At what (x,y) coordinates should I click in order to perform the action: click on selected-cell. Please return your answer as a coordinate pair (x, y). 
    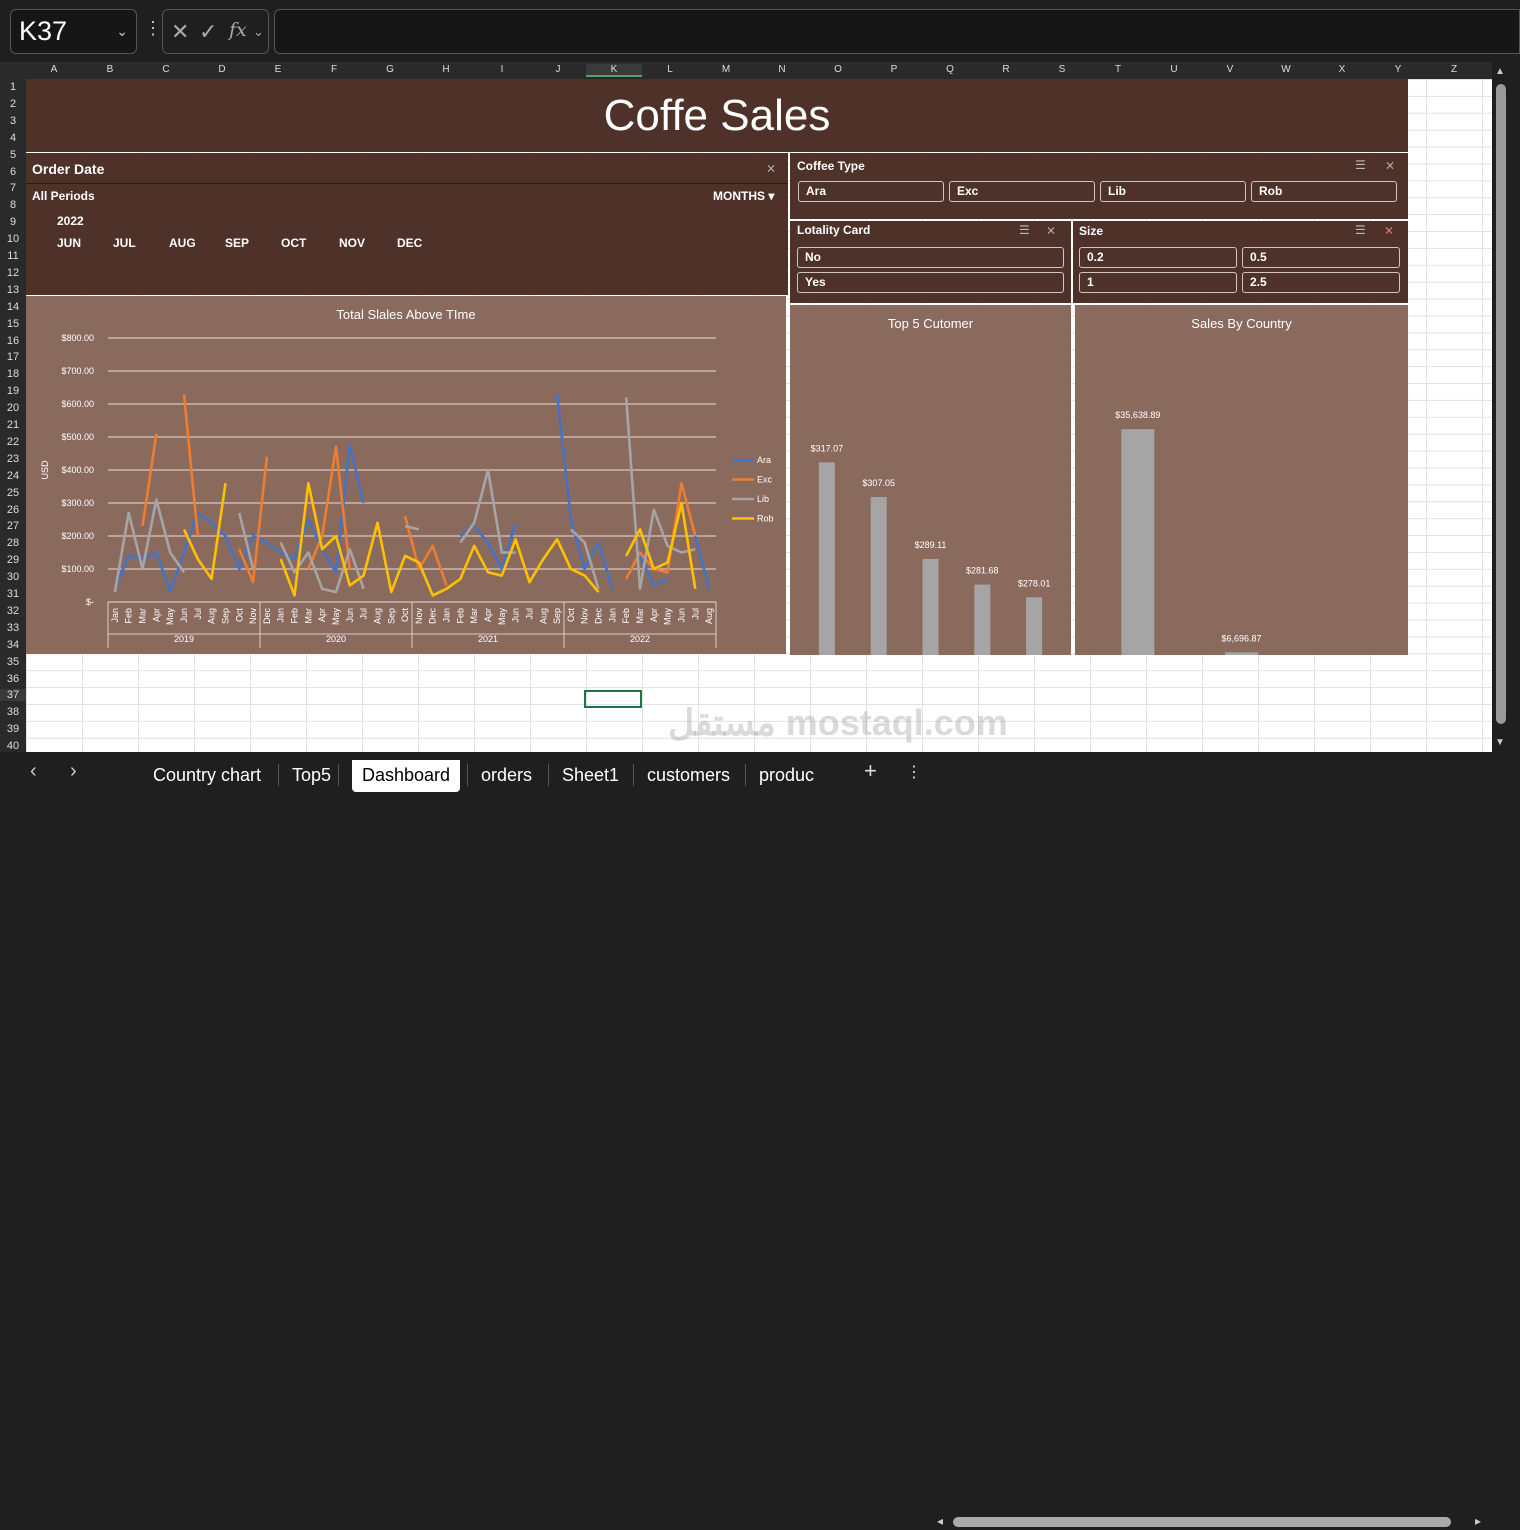
    Looking at the image, I should click on (613, 699).